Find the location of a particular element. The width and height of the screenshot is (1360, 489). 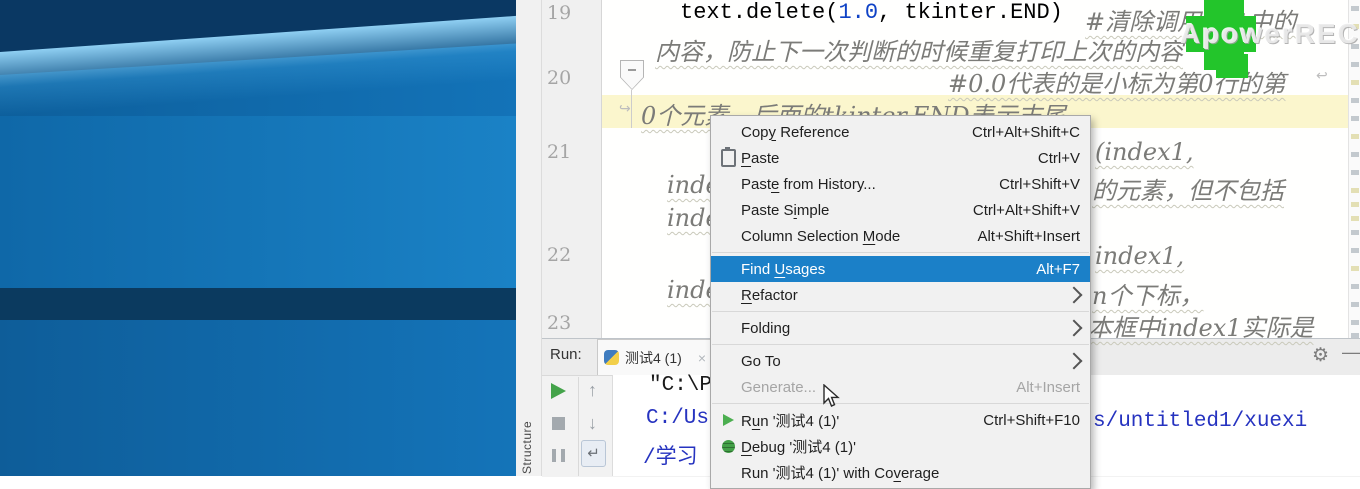

menu-item-shortcut: Alt+Shift+Insert is located at coordinates (1028, 236).